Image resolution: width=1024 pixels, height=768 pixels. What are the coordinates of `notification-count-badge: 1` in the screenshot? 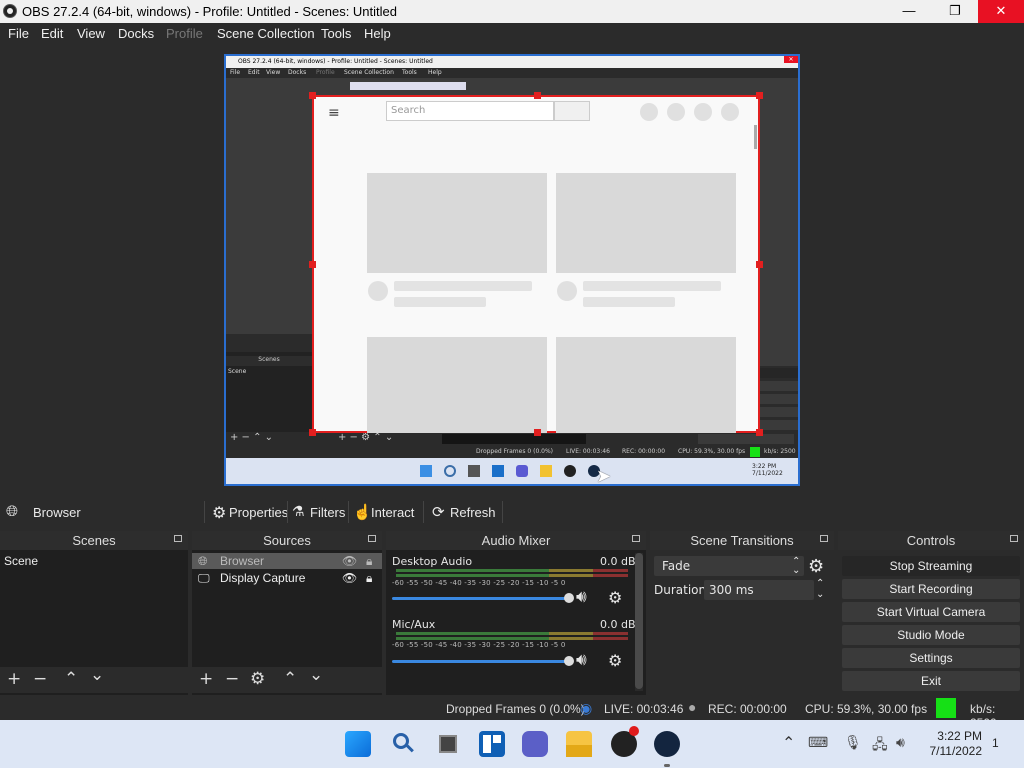 It's located at (995, 743).